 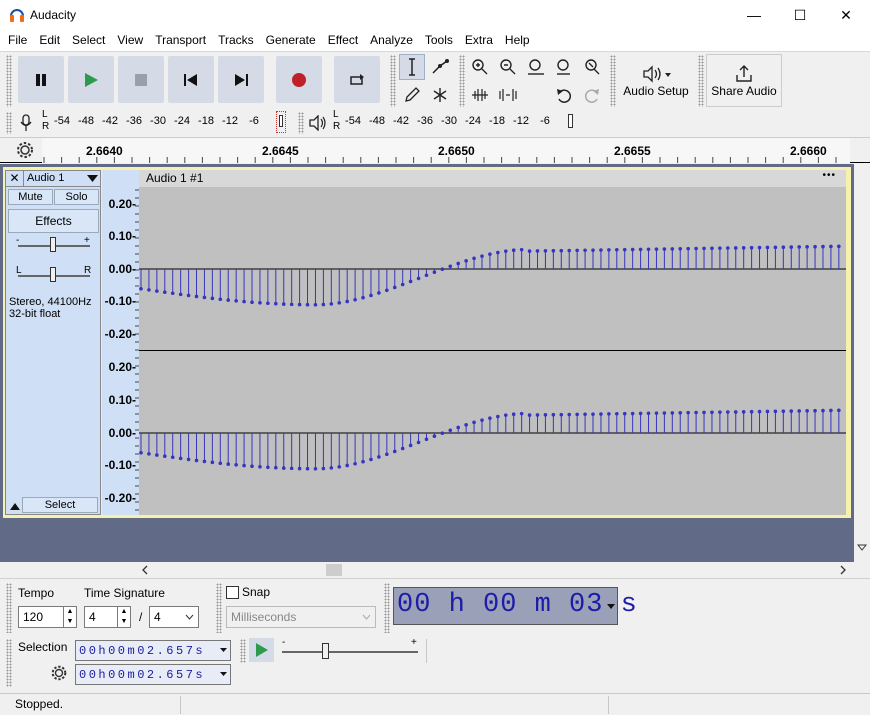 What do you see at coordinates (17, 40) in the screenshot?
I see `menu-file: File` at bounding box center [17, 40].